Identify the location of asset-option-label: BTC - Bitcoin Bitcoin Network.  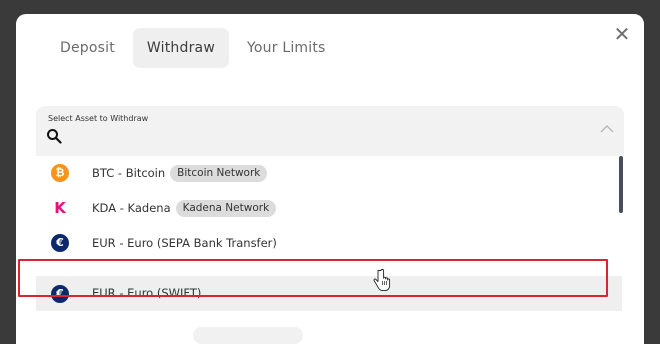
(180, 173).